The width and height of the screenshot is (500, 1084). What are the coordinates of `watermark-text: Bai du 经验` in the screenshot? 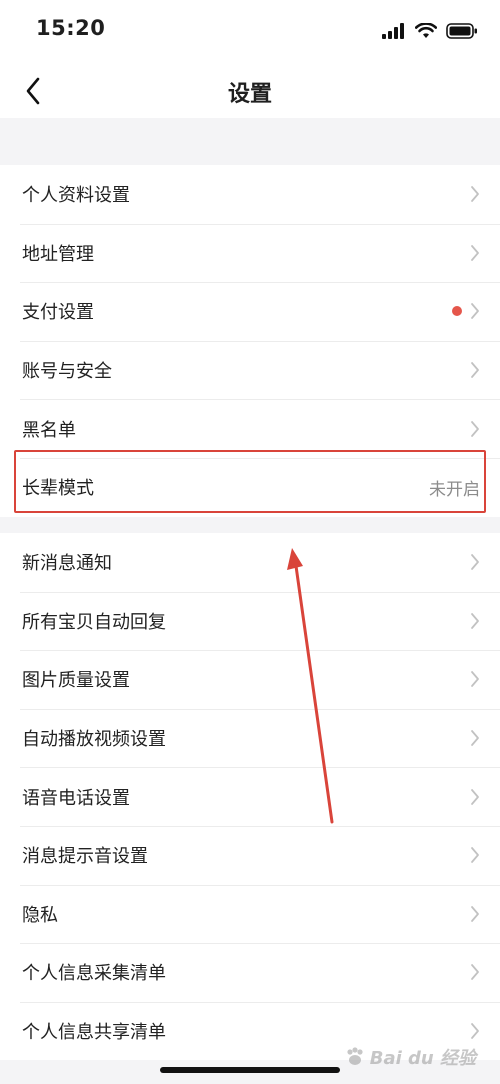 It's located at (422, 1058).